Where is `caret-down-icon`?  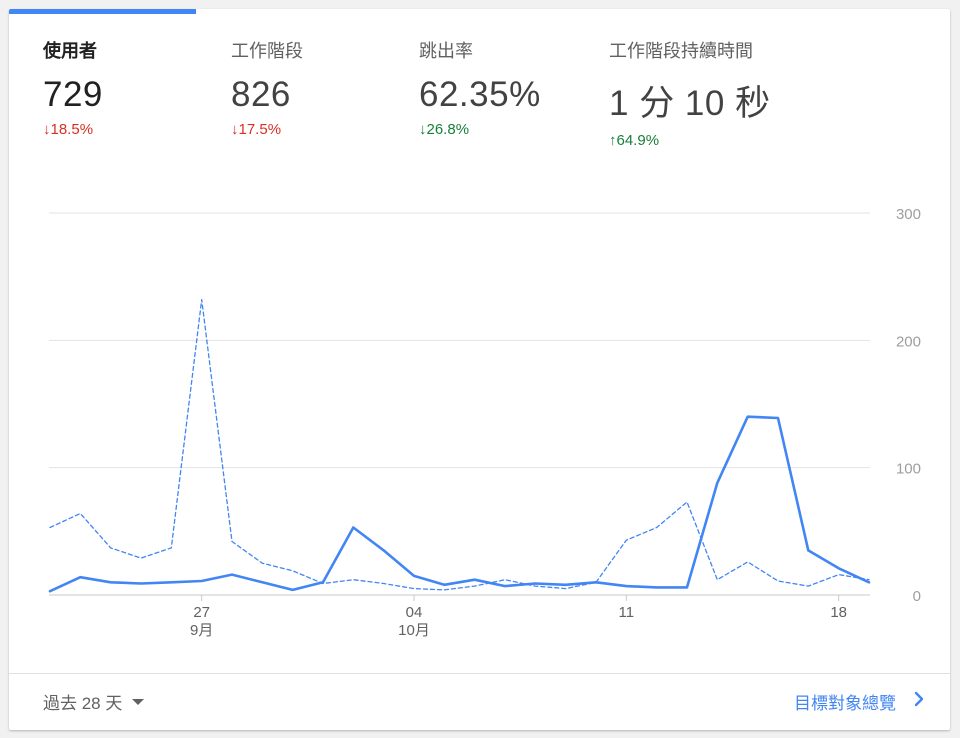 caret-down-icon is located at coordinates (138, 701).